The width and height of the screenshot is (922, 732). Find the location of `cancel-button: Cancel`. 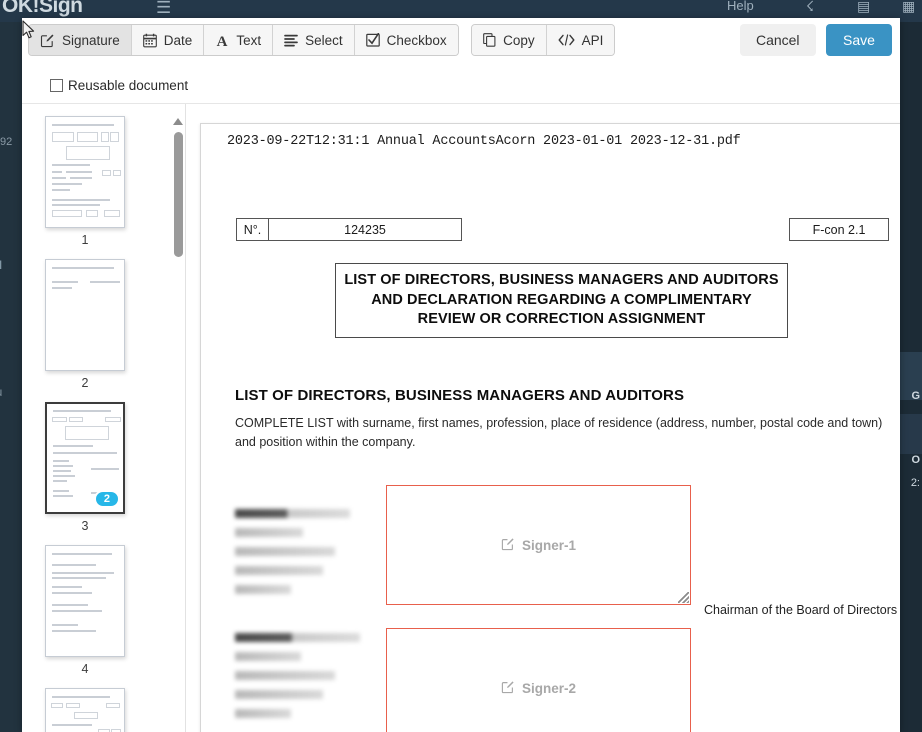

cancel-button: Cancel is located at coordinates (777, 40).